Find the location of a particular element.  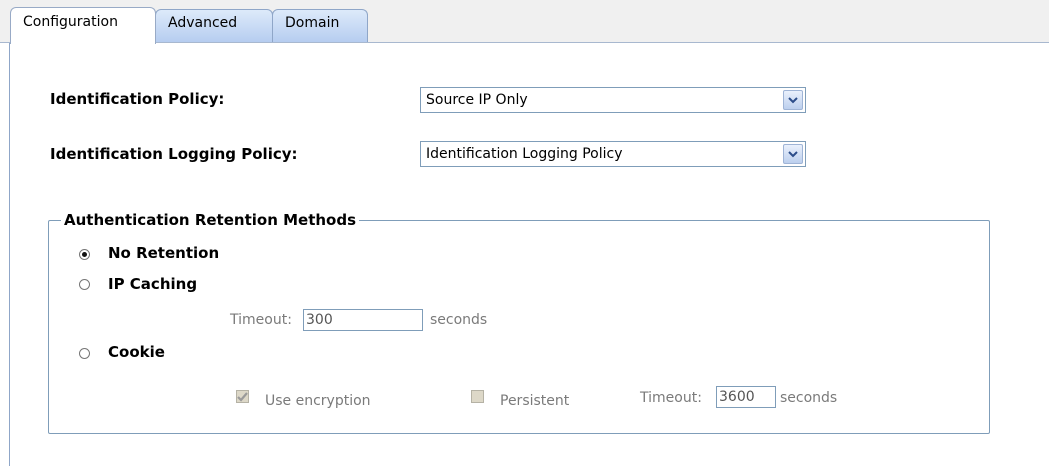

cookie-label: Cookie is located at coordinates (136, 352).